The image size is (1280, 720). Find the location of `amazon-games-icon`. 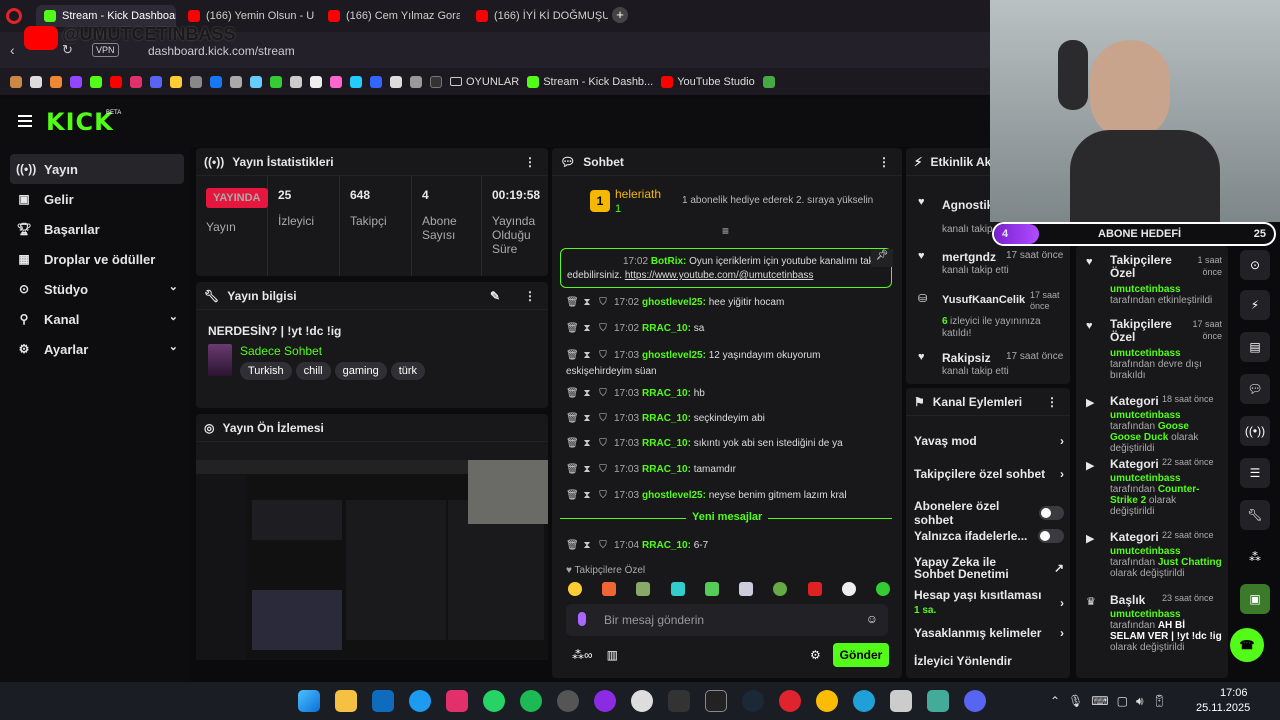

amazon-games-icon is located at coordinates (679, 701).